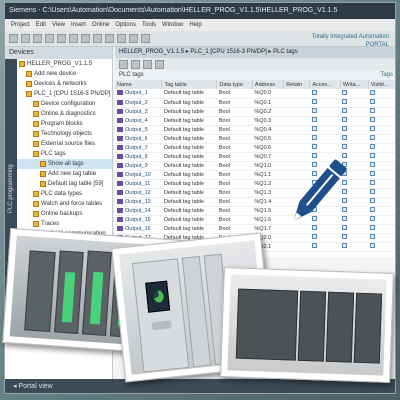 Image resolution: width=400 pixels, height=400 pixels. Describe the element at coordinates (159, 64) in the screenshot. I see `export-icon` at that location.